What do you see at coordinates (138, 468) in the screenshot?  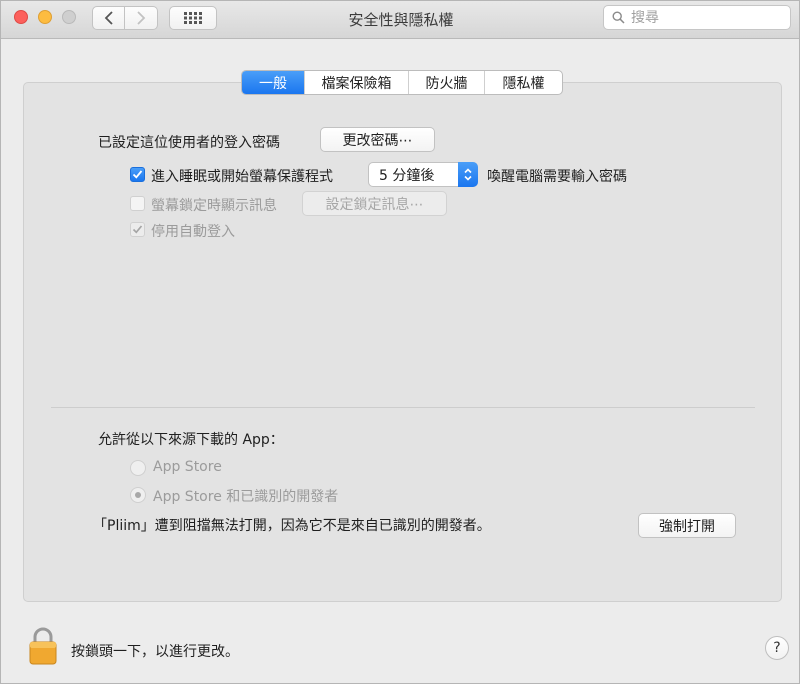 I see `radio-app-store` at bounding box center [138, 468].